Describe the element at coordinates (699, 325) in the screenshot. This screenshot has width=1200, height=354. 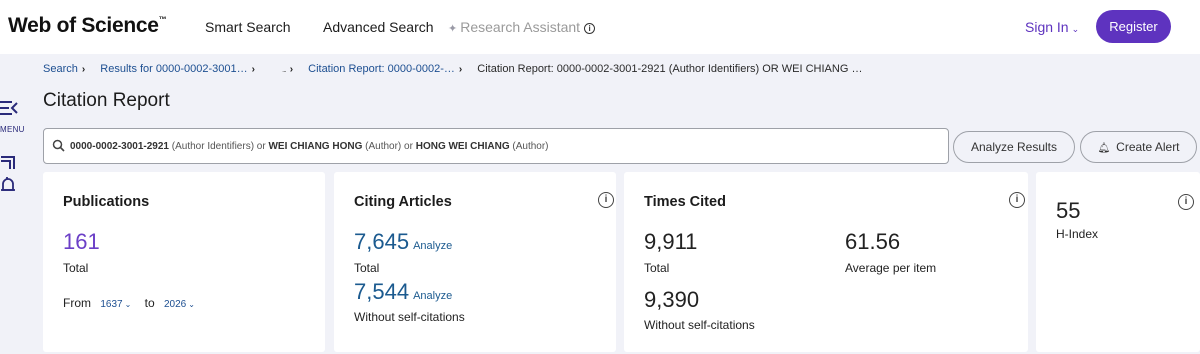
I see `times-cited-without-self-label: Without self-citations` at that location.